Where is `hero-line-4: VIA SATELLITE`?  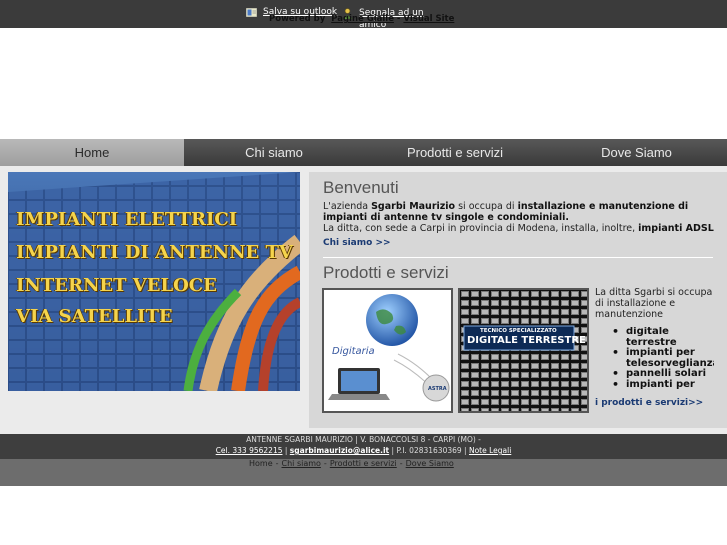
hero-line-4: VIA SATELLITE is located at coordinates (94, 316).